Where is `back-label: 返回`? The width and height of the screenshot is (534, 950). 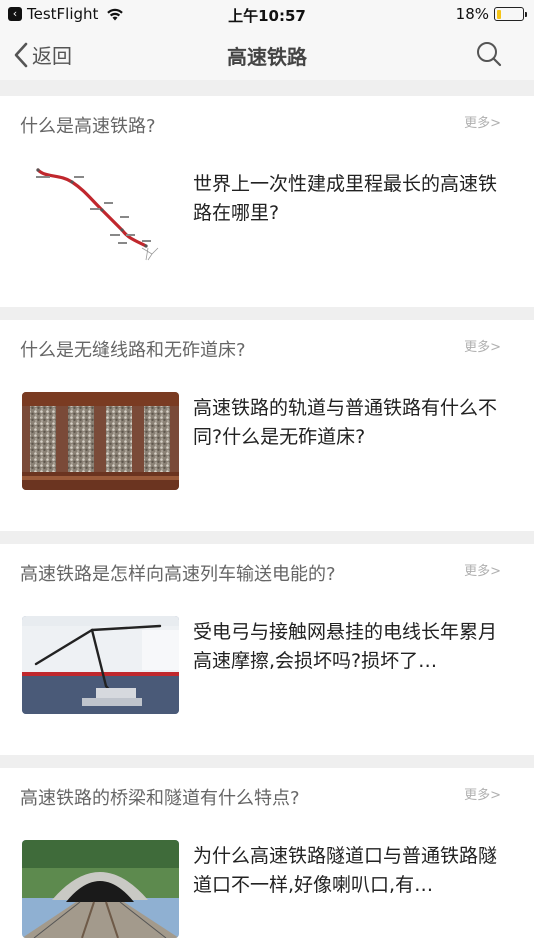
back-label: 返回 is located at coordinates (52, 54).